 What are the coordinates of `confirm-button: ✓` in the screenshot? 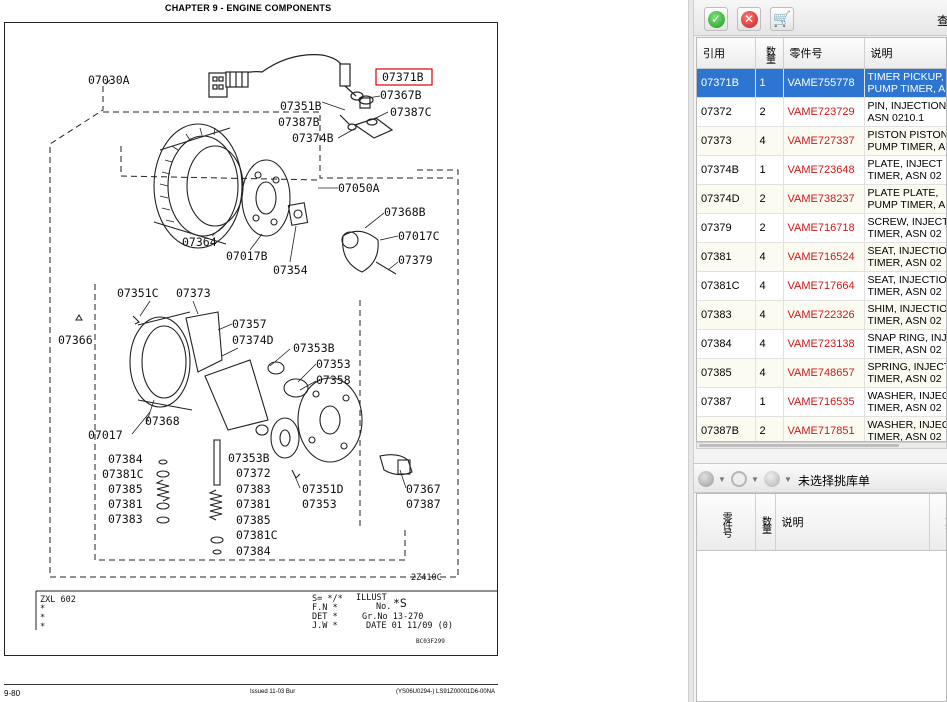 It's located at (716, 19).